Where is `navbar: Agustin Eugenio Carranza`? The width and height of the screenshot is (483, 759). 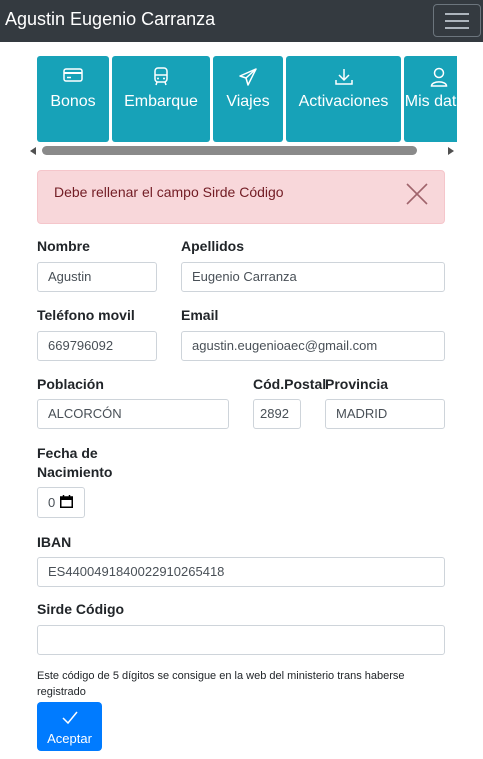
navbar: Agustin Eugenio Carranza is located at coordinates (241, 21).